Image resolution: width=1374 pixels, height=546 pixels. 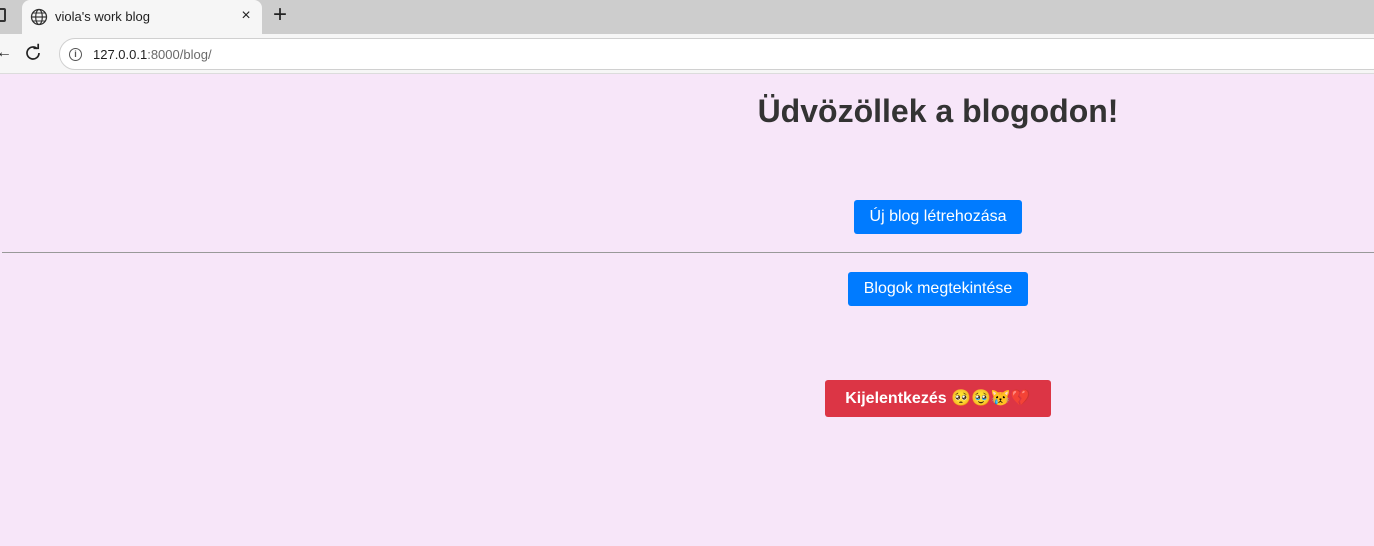 I want to click on divider, so click(x=688, y=252).